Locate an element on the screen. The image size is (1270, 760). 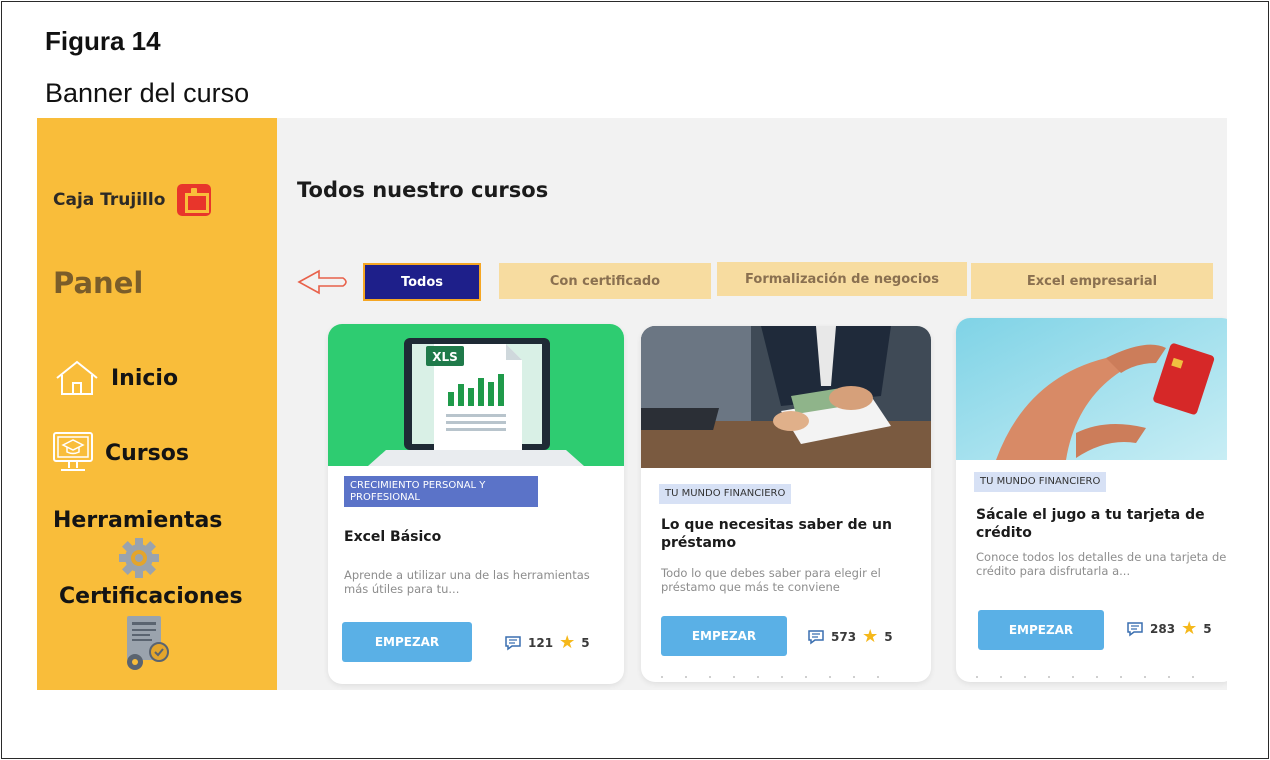
tab-con-certificado: Con certificado is located at coordinates (605, 281).